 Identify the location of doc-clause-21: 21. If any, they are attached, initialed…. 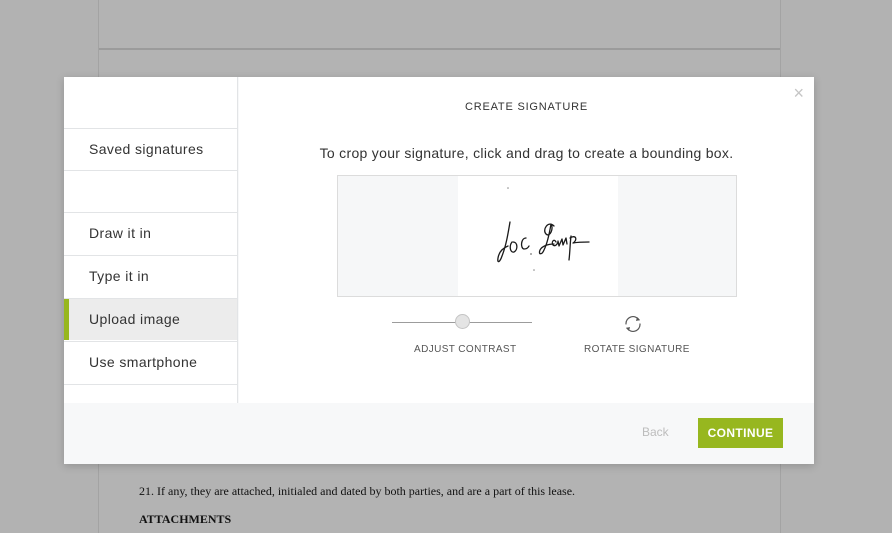
(357, 491).